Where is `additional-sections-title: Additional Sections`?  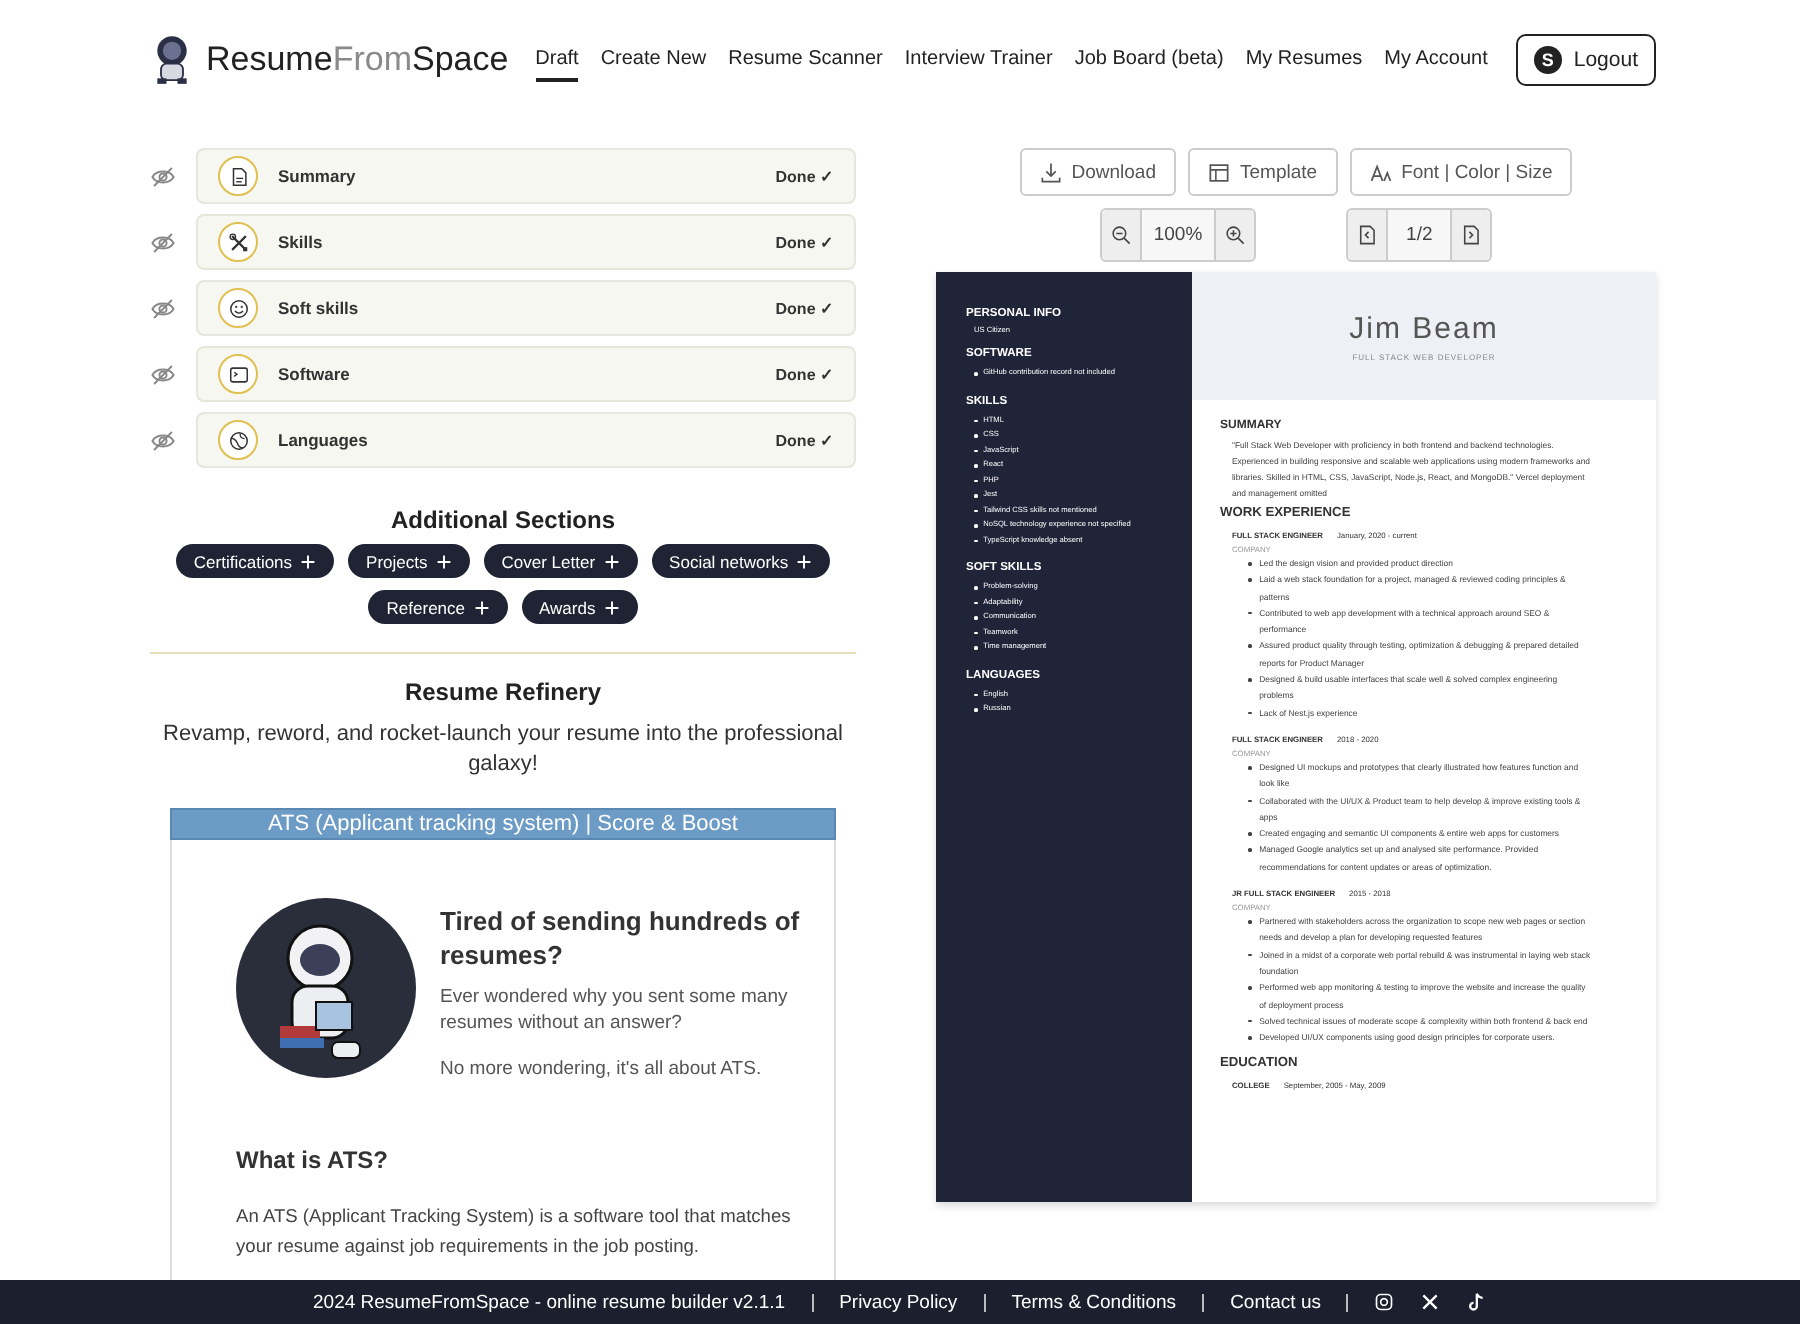 additional-sections-title: Additional Sections is located at coordinates (502, 520).